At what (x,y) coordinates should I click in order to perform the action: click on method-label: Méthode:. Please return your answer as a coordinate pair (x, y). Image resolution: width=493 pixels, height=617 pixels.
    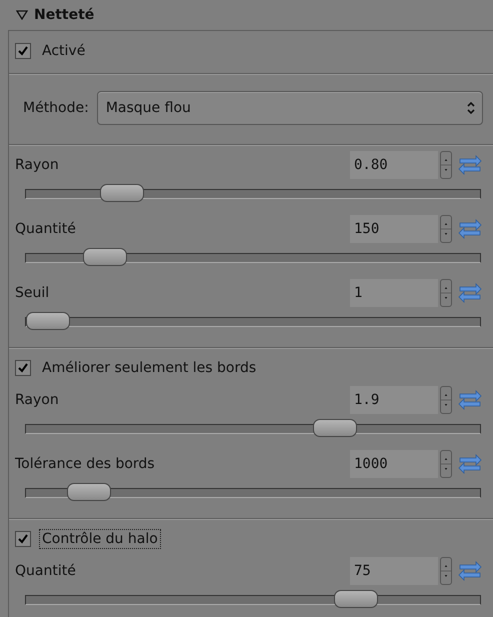
    Looking at the image, I should click on (56, 108).